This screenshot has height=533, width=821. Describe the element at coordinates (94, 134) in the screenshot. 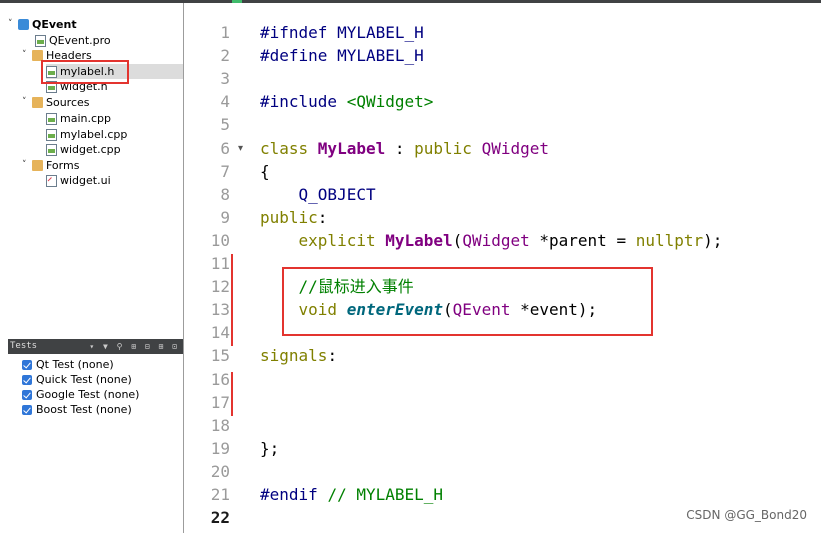

I see `file-label: mylabel.cpp` at that location.